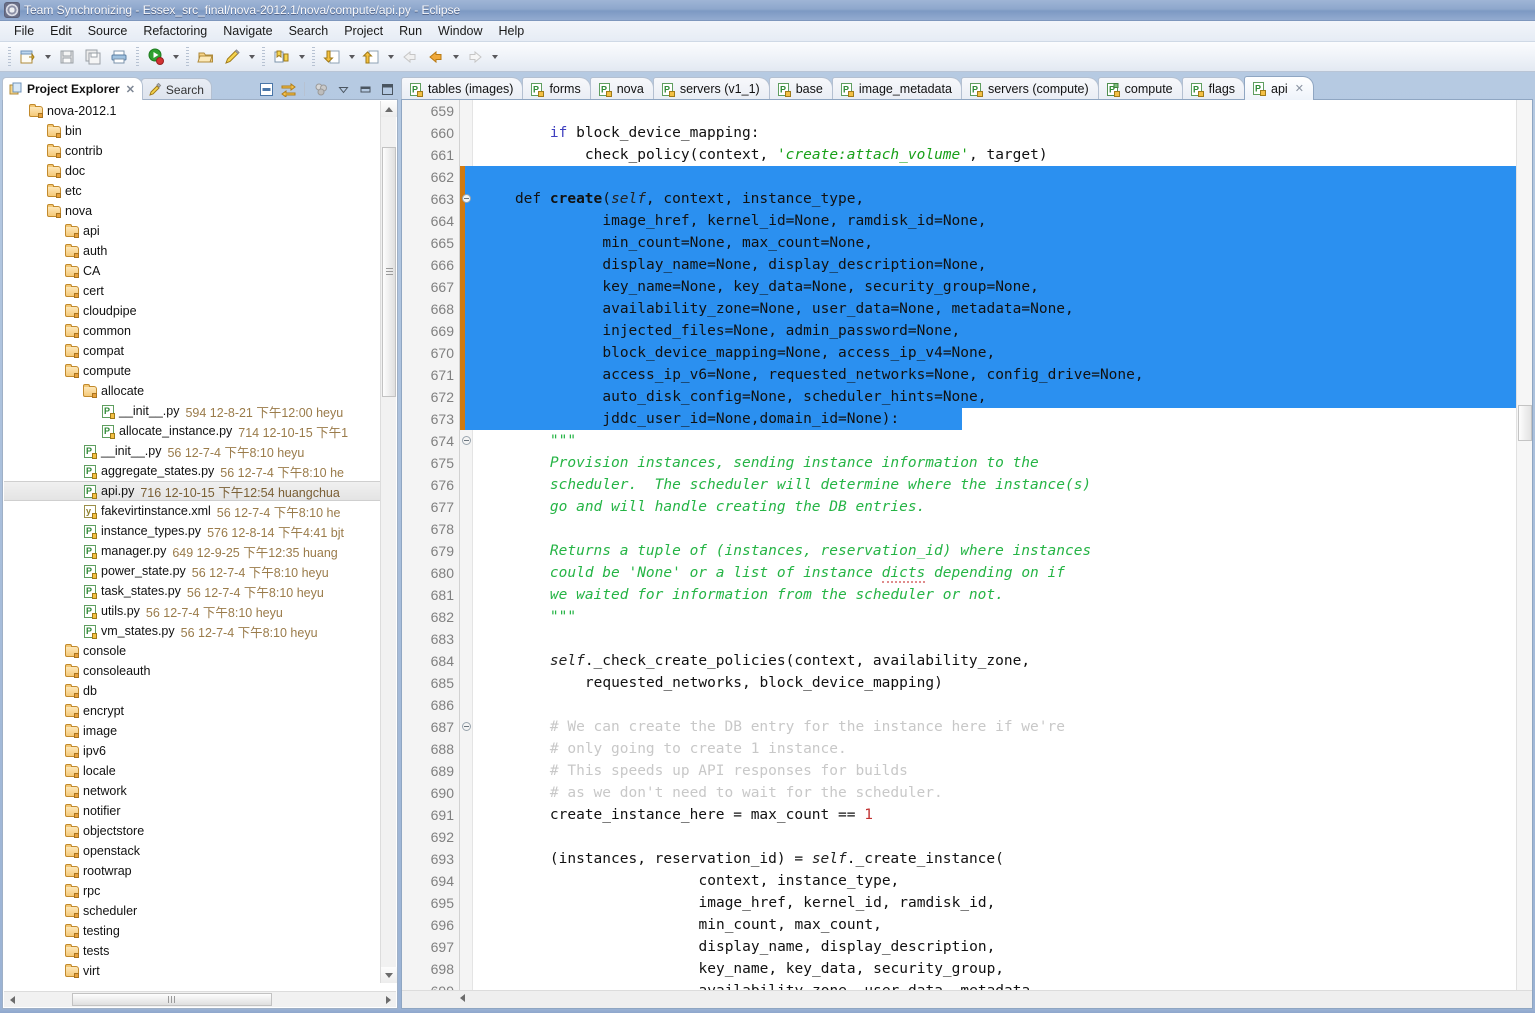 The width and height of the screenshot is (1535, 1013). I want to click on down-arrow-doc-dropdown-icon, so click(351, 57).